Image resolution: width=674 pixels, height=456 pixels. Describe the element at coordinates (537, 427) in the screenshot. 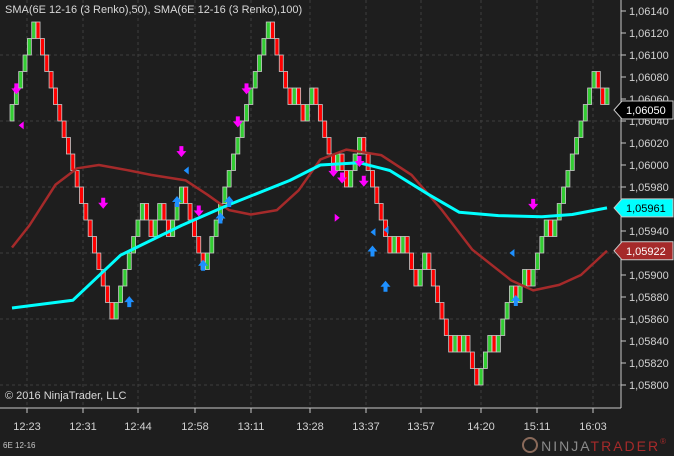

I see `time-tick-label: 15:11` at that location.